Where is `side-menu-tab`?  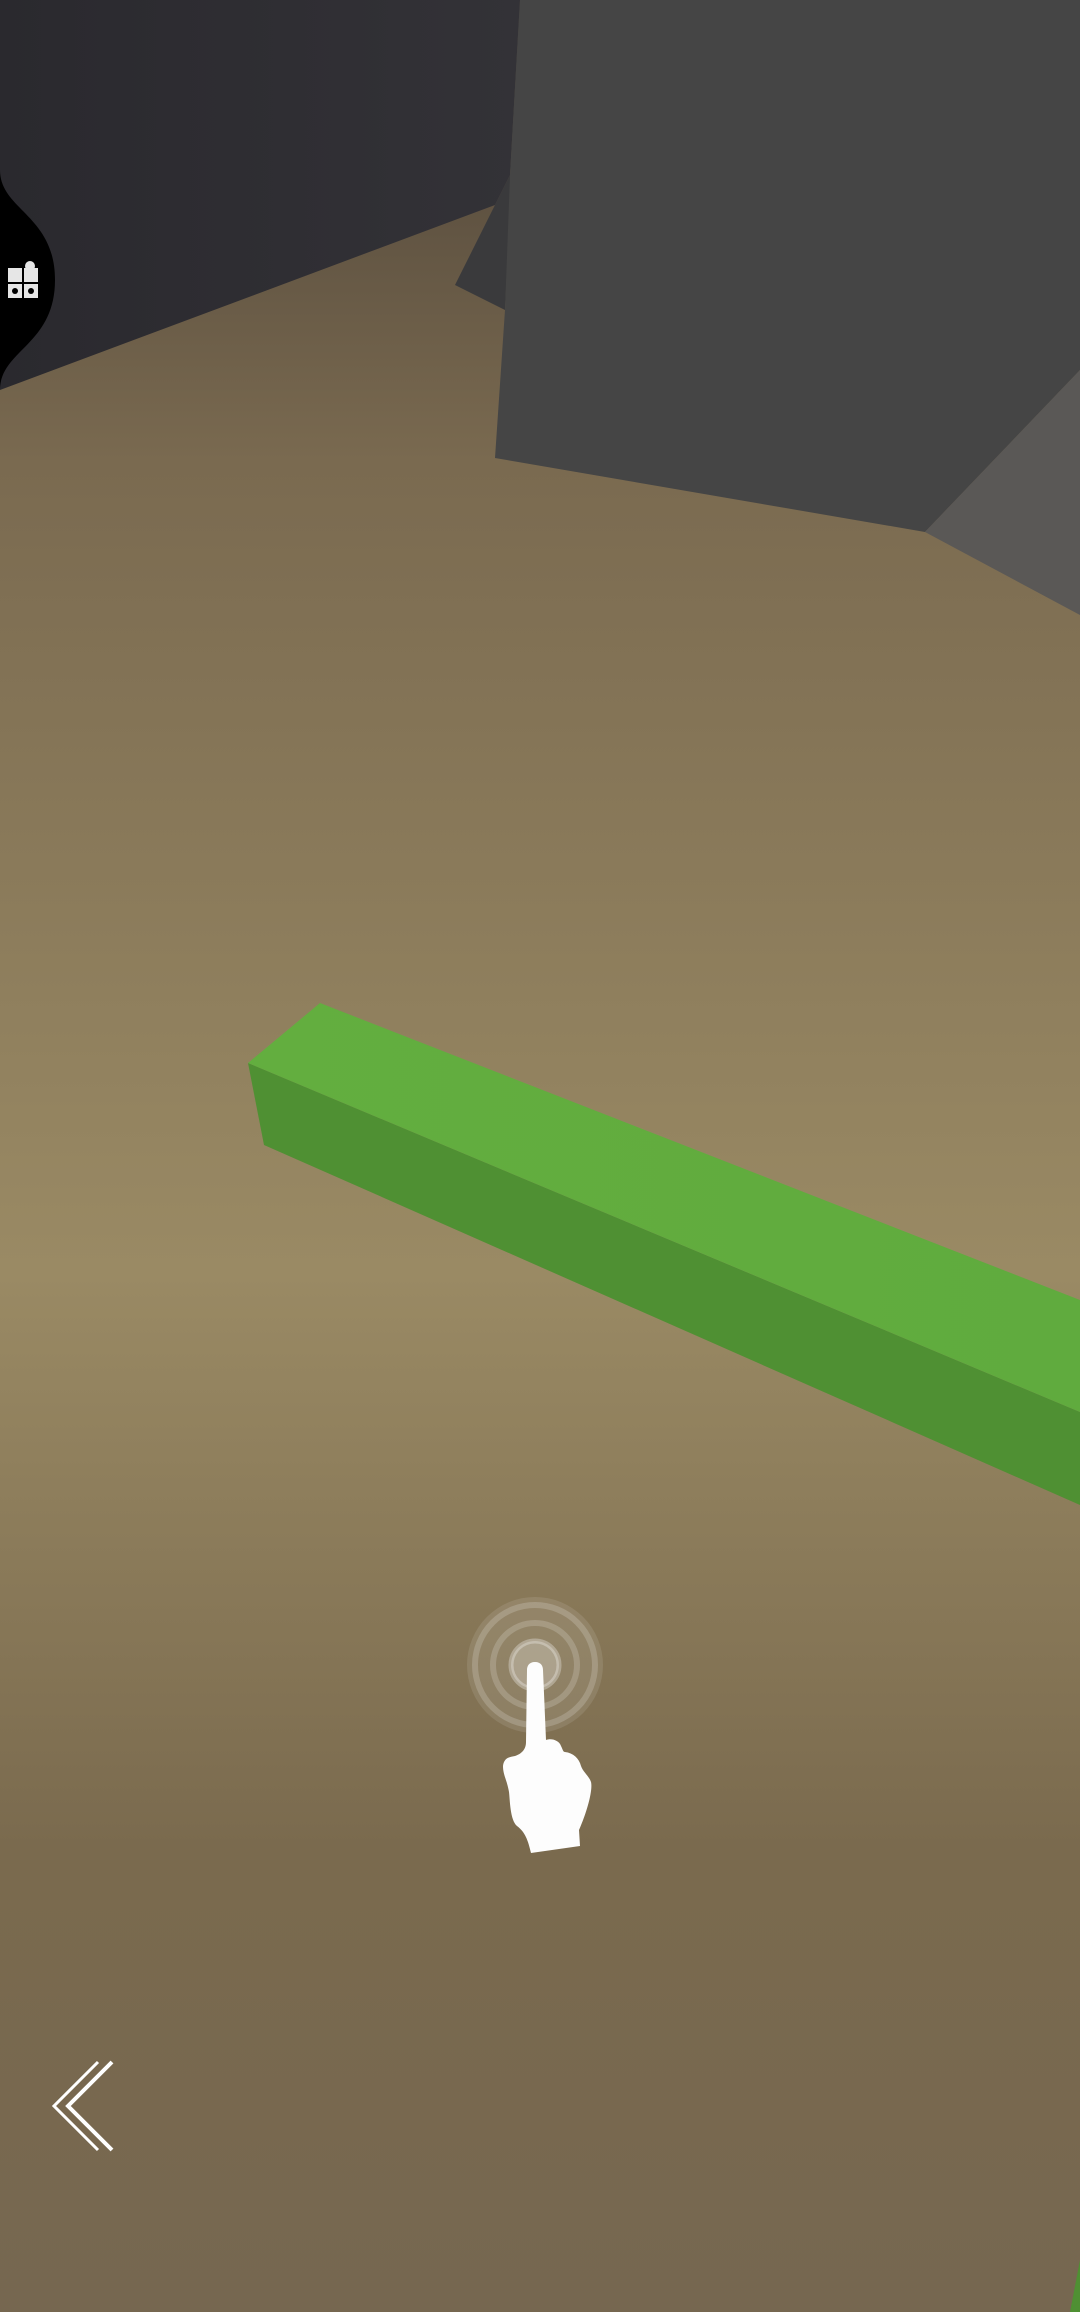 side-menu-tab is located at coordinates (30, 280).